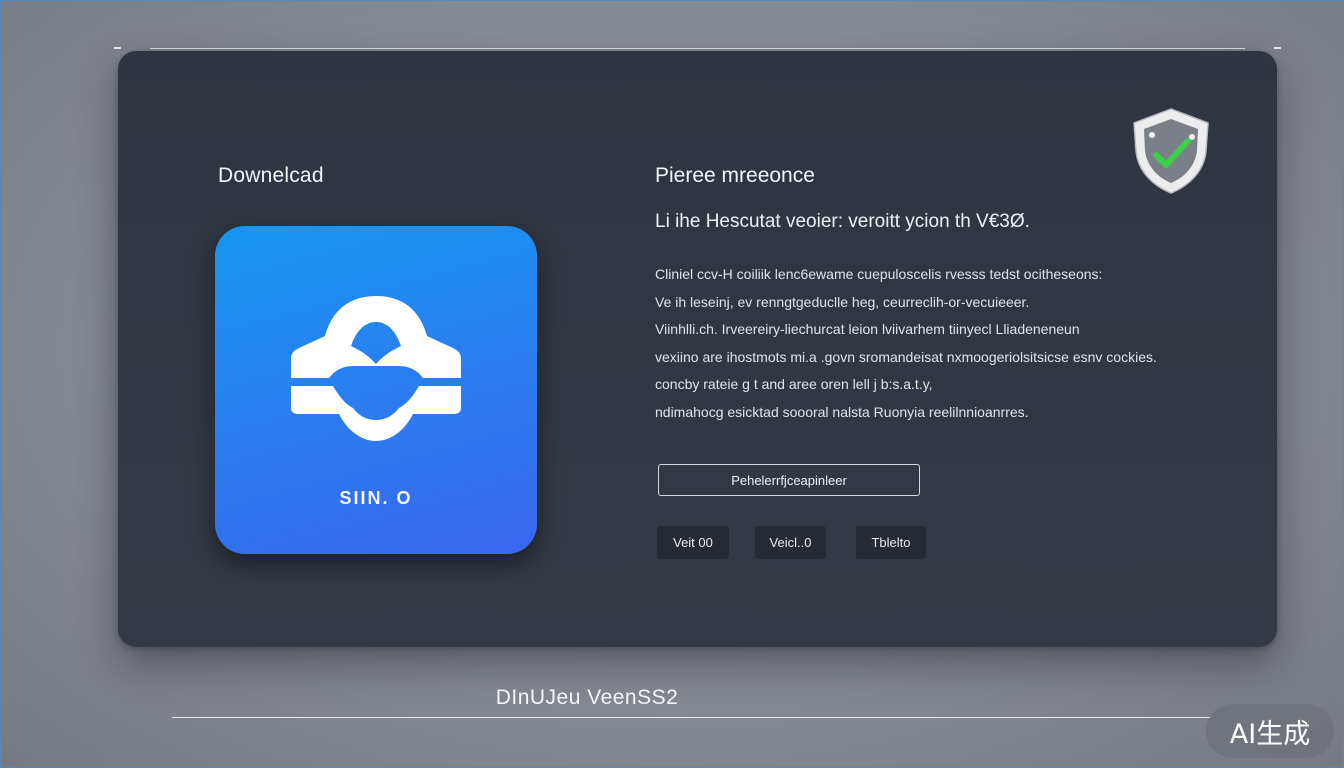 The height and width of the screenshot is (768, 1344). I want to click on app-name-label: SIIN. O, so click(376, 498).